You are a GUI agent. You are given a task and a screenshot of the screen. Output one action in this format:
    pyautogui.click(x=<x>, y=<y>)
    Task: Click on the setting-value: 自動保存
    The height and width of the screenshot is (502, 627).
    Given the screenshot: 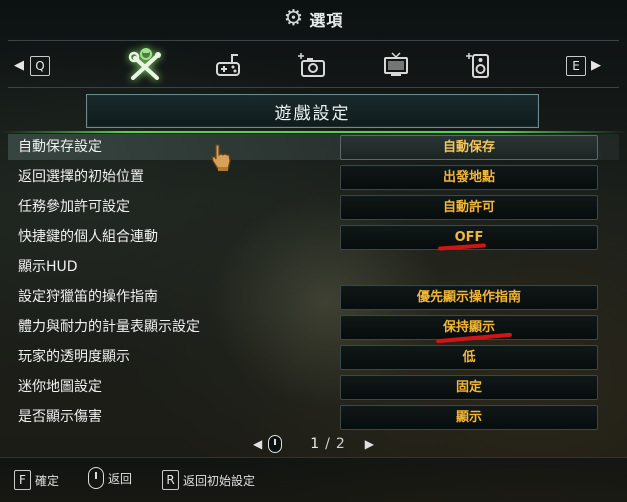 What is the action you would take?
    pyautogui.click(x=468, y=147)
    